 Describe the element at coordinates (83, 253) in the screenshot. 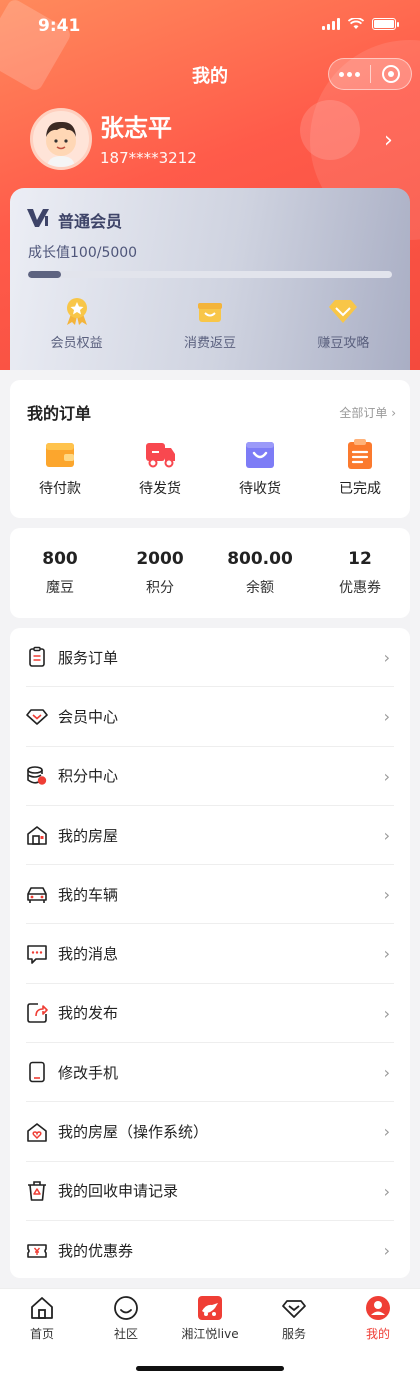

I see `growth-value: 成长值100/5000` at that location.